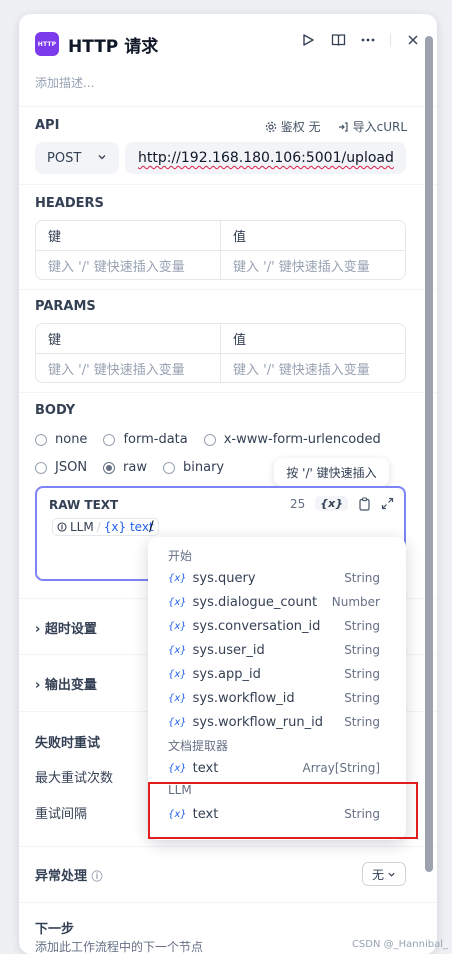 This screenshot has height=954, width=452. What do you see at coordinates (66, 629) in the screenshot?
I see `timeout-settings-label: › 超时设置` at bounding box center [66, 629].